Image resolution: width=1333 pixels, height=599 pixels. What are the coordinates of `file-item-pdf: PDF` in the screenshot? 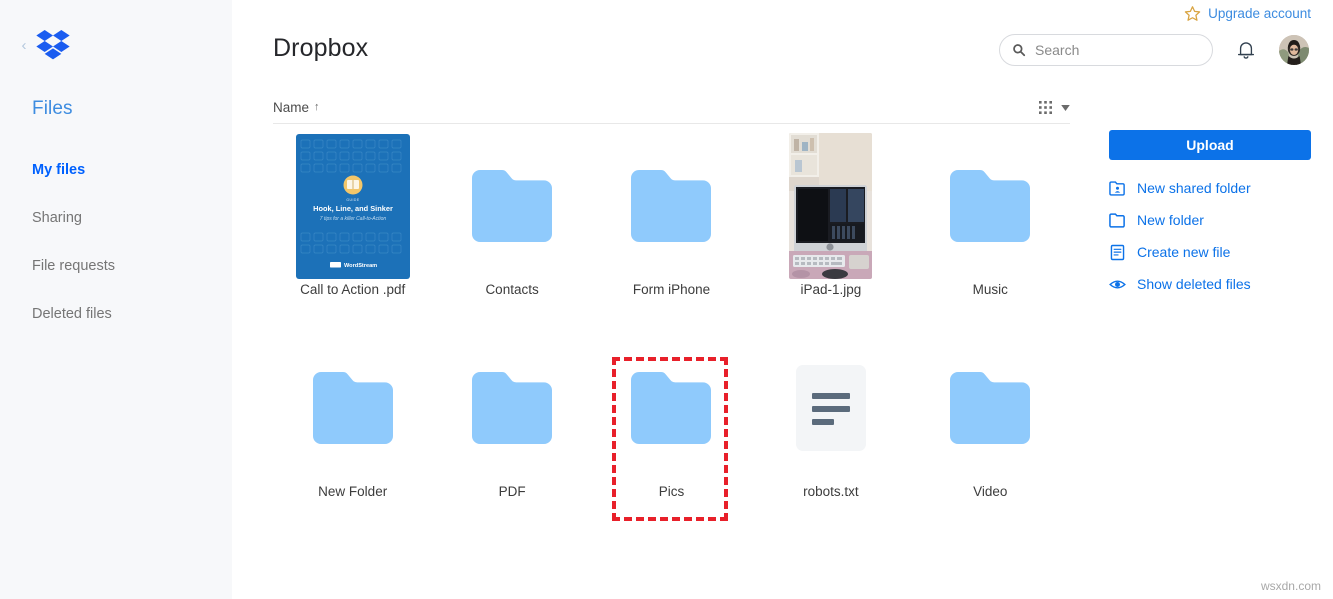 It's located at (511, 435).